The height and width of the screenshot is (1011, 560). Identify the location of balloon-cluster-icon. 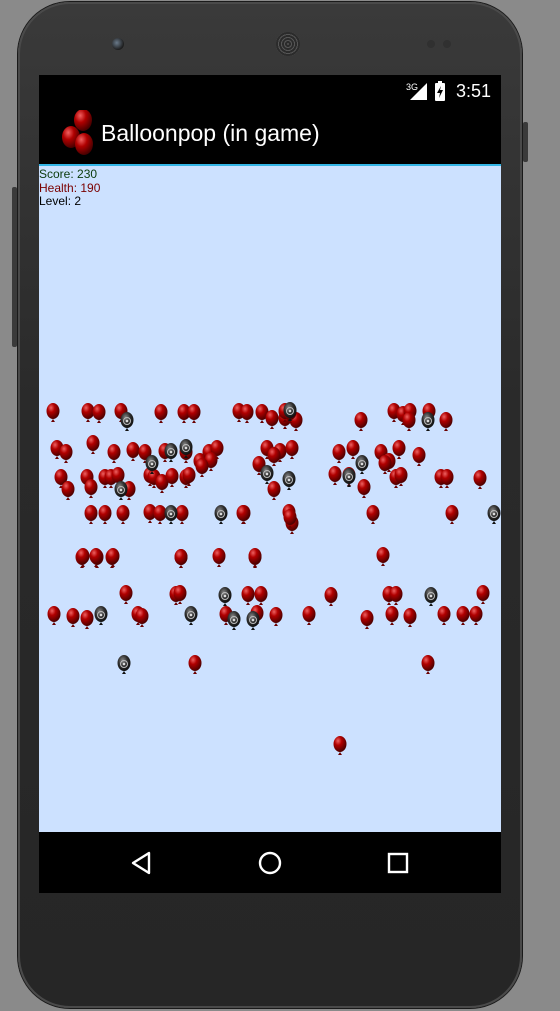
(77, 132).